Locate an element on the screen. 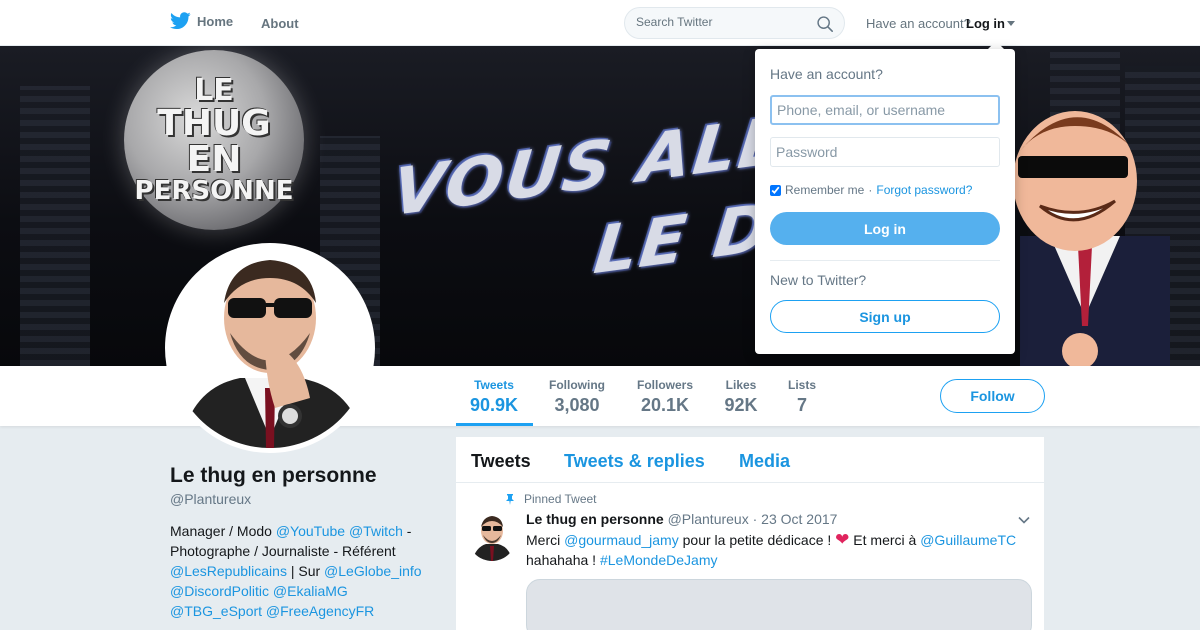 This screenshot has height=630, width=1200. search-icon is located at coordinates (825, 24).